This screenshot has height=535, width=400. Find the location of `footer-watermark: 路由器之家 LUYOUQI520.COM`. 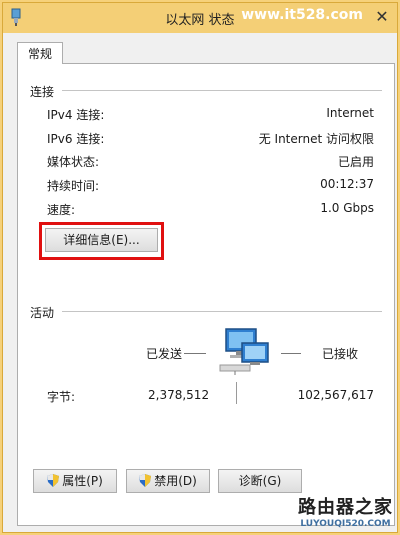

footer-watermark: 路由器之家 LUYOUQI520.COM is located at coordinates (345, 511).